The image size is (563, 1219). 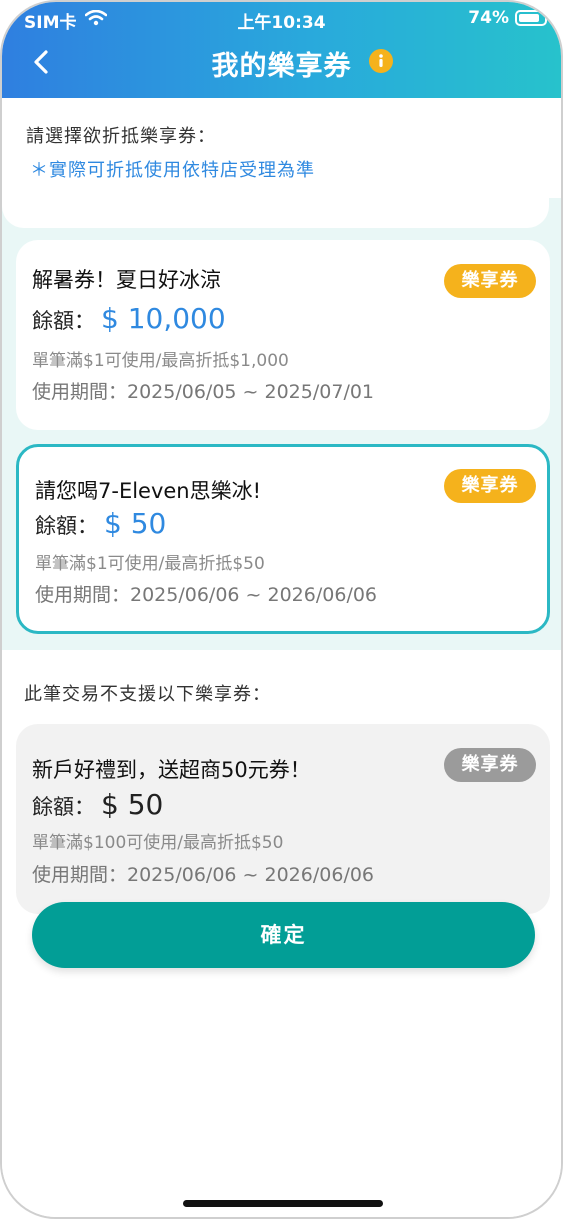 I want to click on status-right: 74%, so click(x=507, y=18).